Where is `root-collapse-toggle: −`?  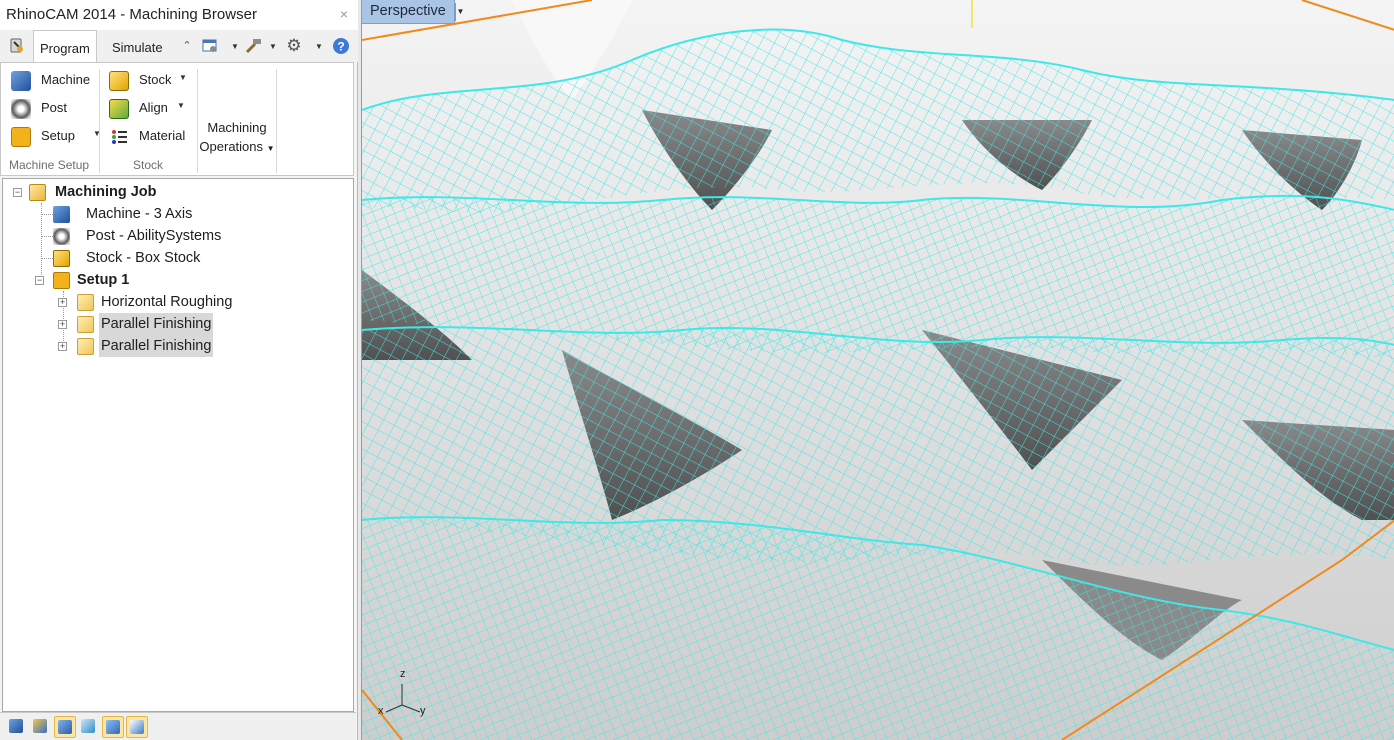 root-collapse-toggle: − is located at coordinates (17, 192).